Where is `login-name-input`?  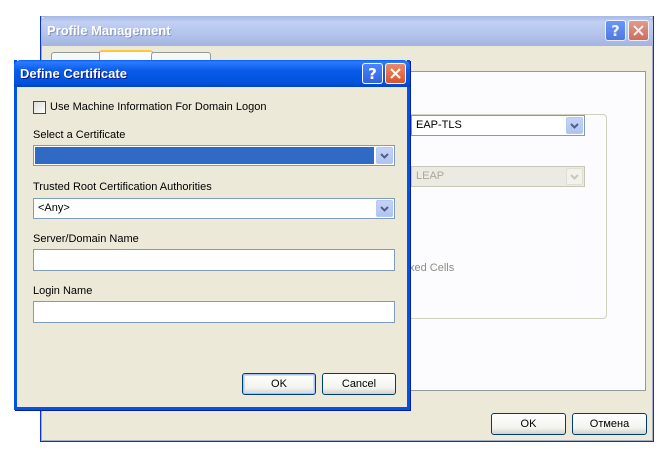
login-name-input is located at coordinates (214, 312).